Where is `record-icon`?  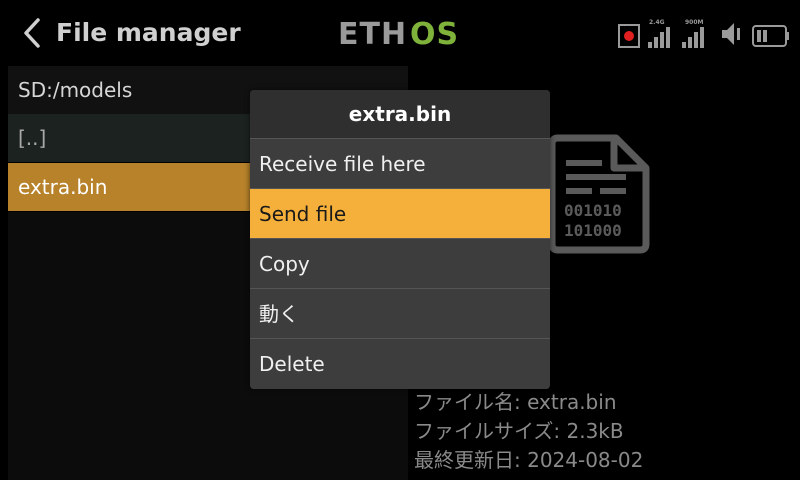
record-icon is located at coordinates (629, 36).